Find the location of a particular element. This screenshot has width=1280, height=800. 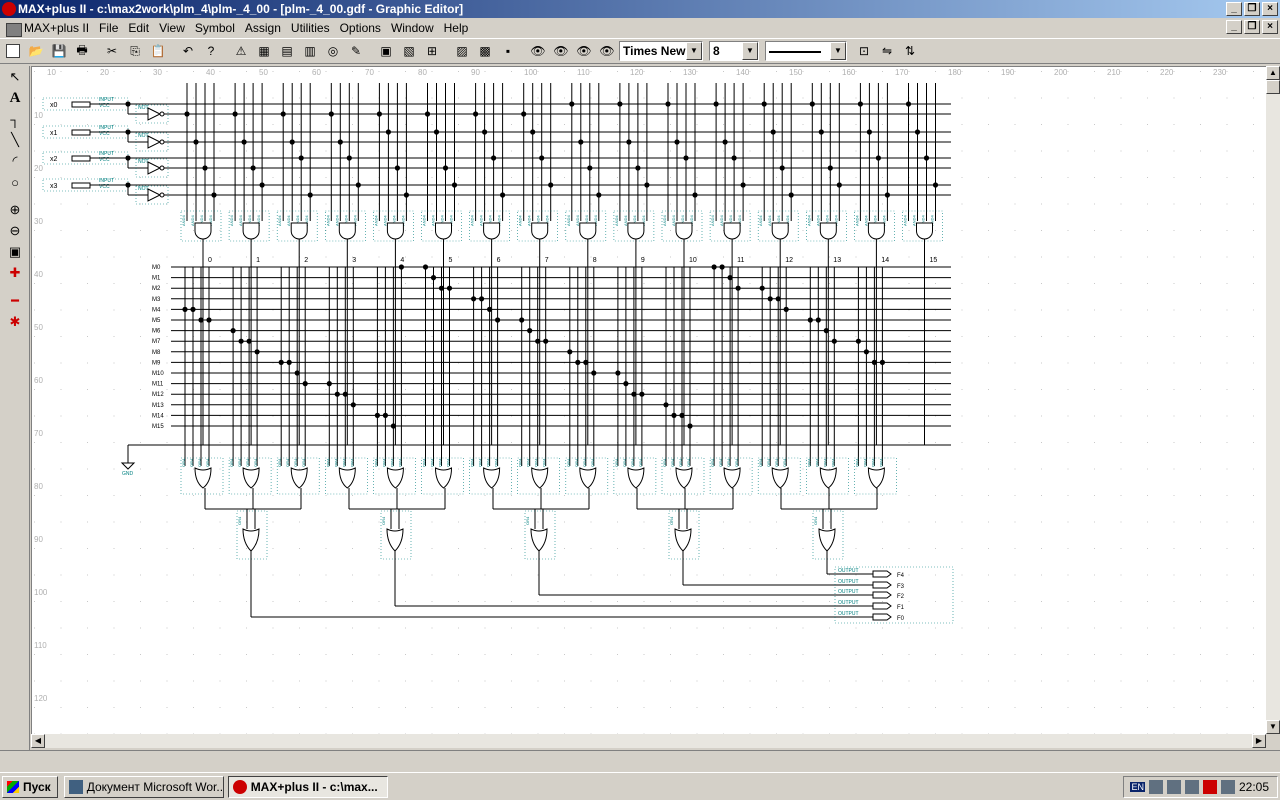

paste-icon: 📋 is located at coordinates (158, 51).